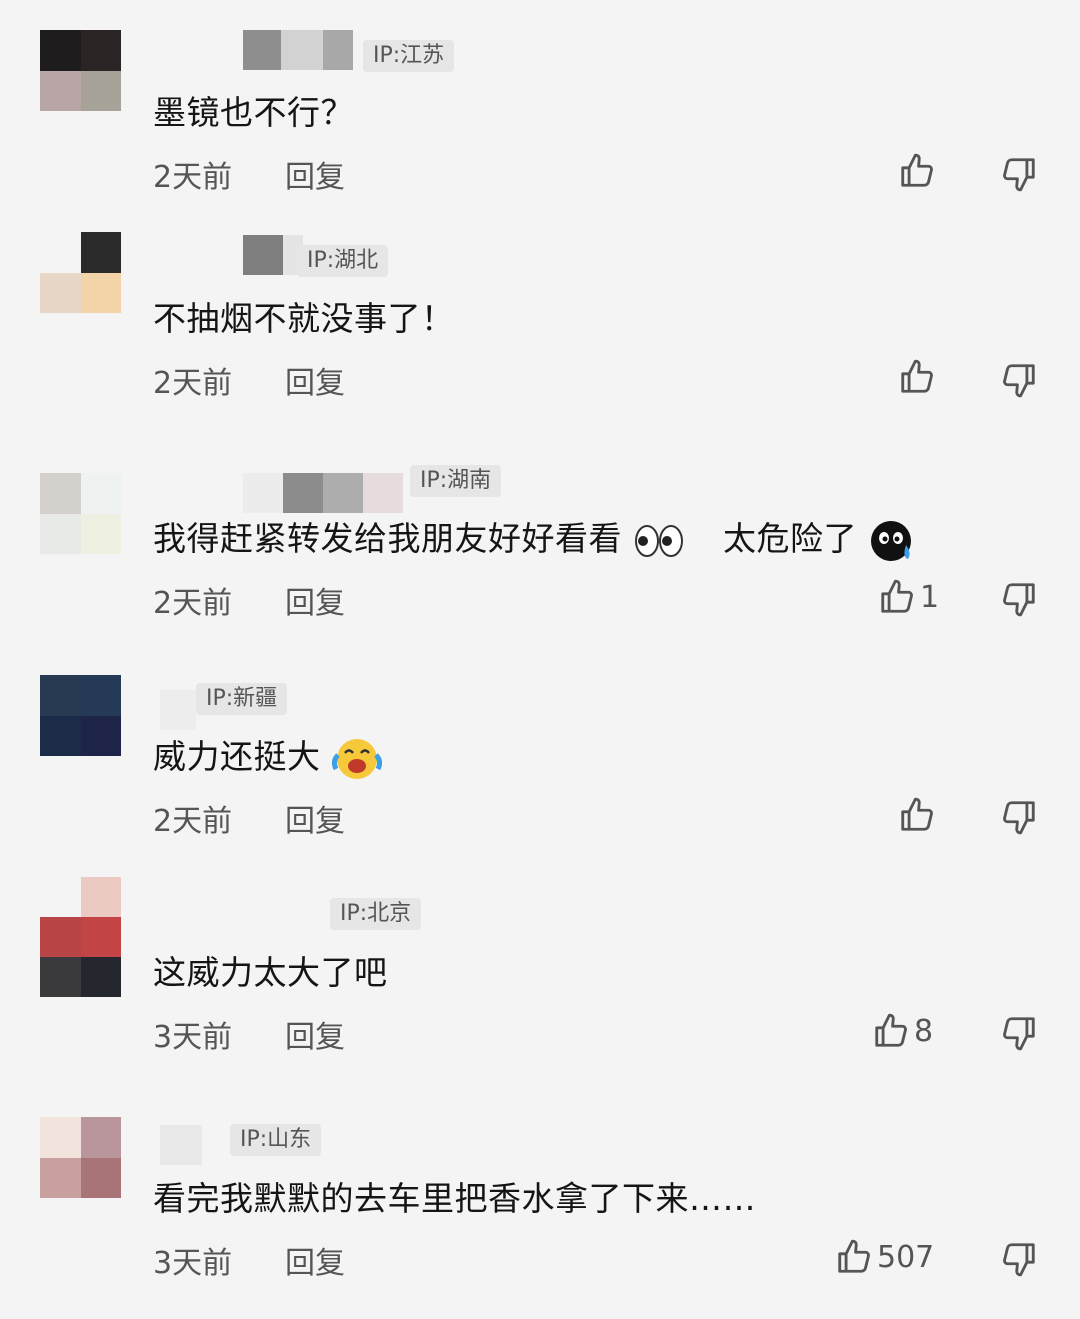 This screenshot has height=1319, width=1080. I want to click on like-count: 507, so click(906, 1257).